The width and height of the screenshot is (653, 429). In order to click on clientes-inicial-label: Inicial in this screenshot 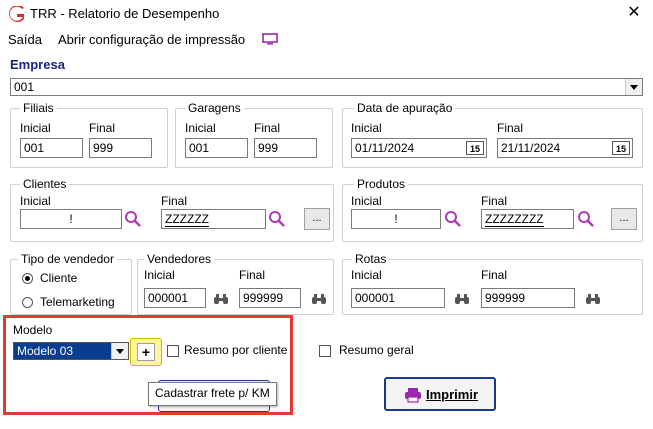, I will do `click(35, 201)`.